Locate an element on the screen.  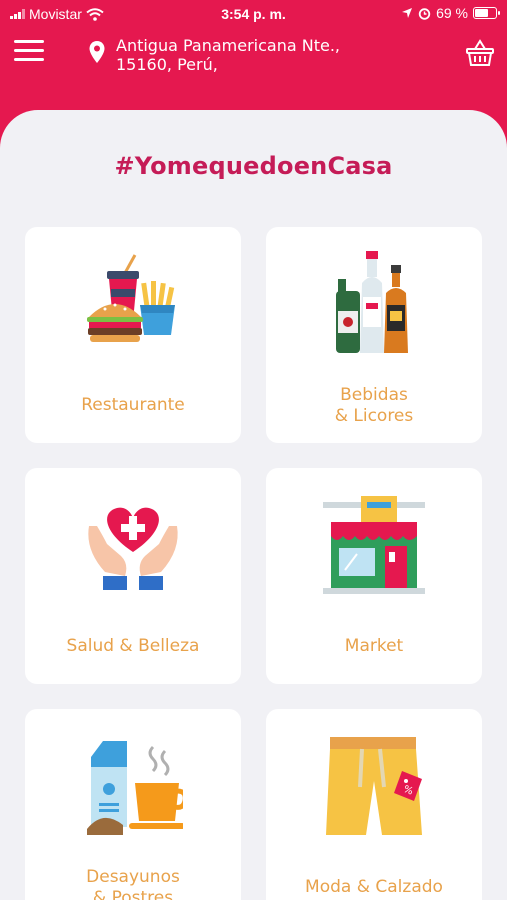
category-label: Restaurante is located at coordinates (133, 405).